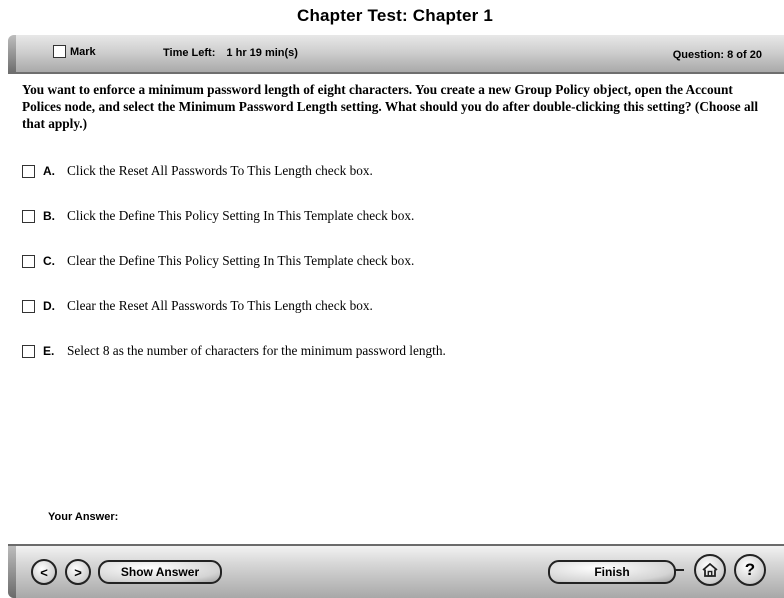 This screenshot has height=598, width=784. Describe the element at coordinates (262, 53) in the screenshot. I see `time-left-value: 1 hr 19 min(s)` at that location.